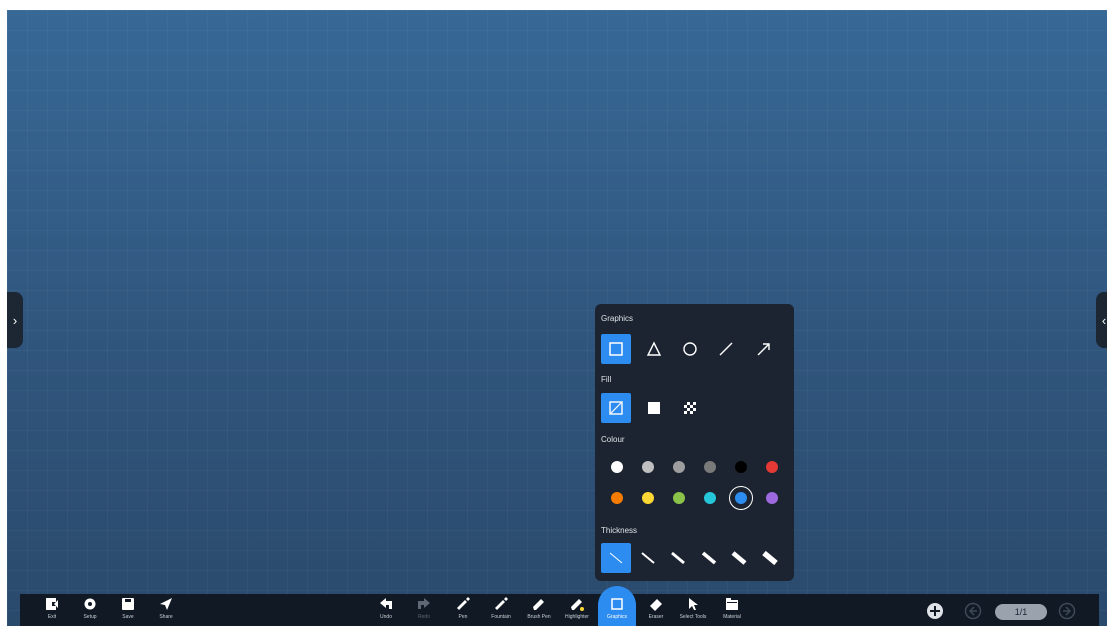 This screenshot has width=1107, height=626. I want to click on redo-icon, so click(424, 603).